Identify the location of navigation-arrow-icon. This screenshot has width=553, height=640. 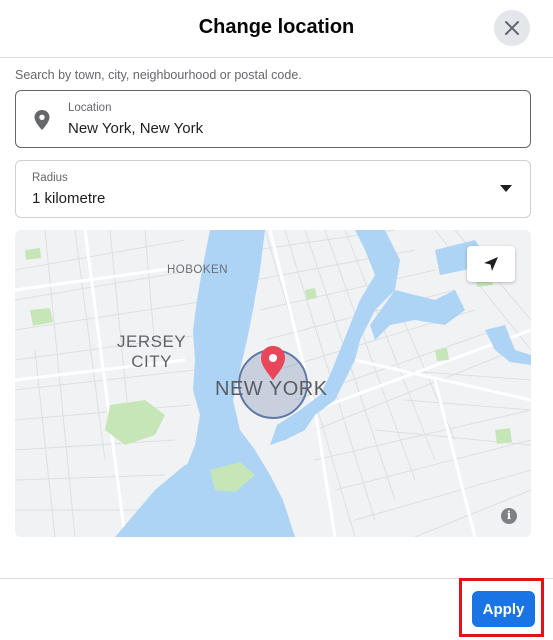
(491, 264).